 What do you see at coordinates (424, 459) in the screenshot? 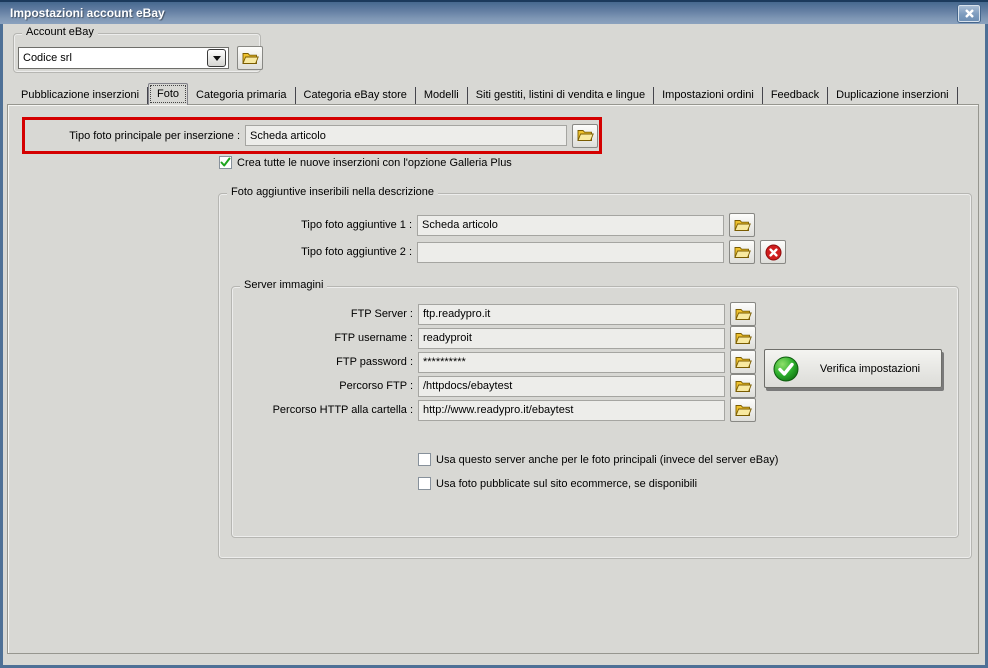
I see `use-server-main-photos-checkbox` at bounding box center [424, 459].